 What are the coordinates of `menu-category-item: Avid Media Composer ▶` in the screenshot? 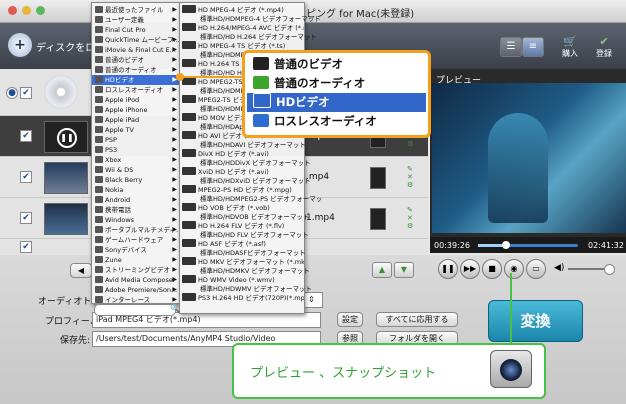 It's located at (136, 280).